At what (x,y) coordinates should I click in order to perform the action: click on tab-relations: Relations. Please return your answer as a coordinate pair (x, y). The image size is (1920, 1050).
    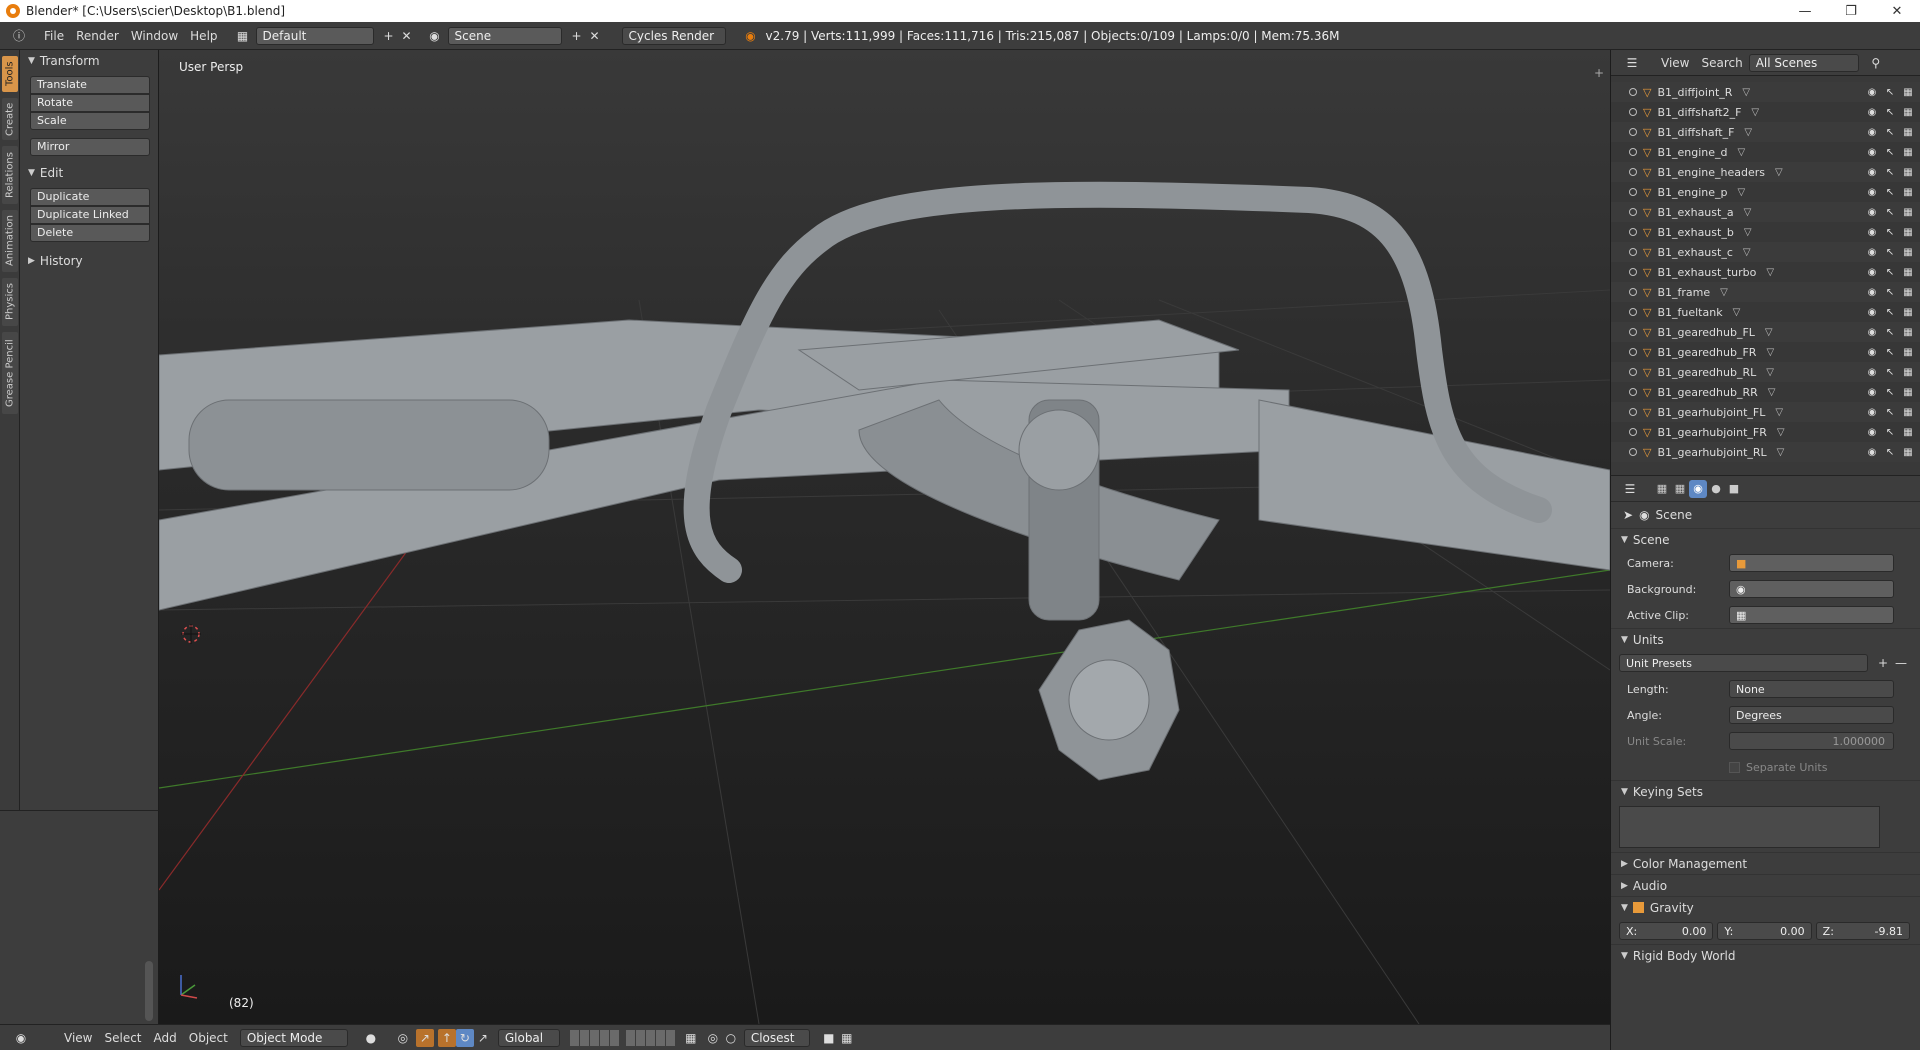
    Looking at the image, I should click on (10, 175).